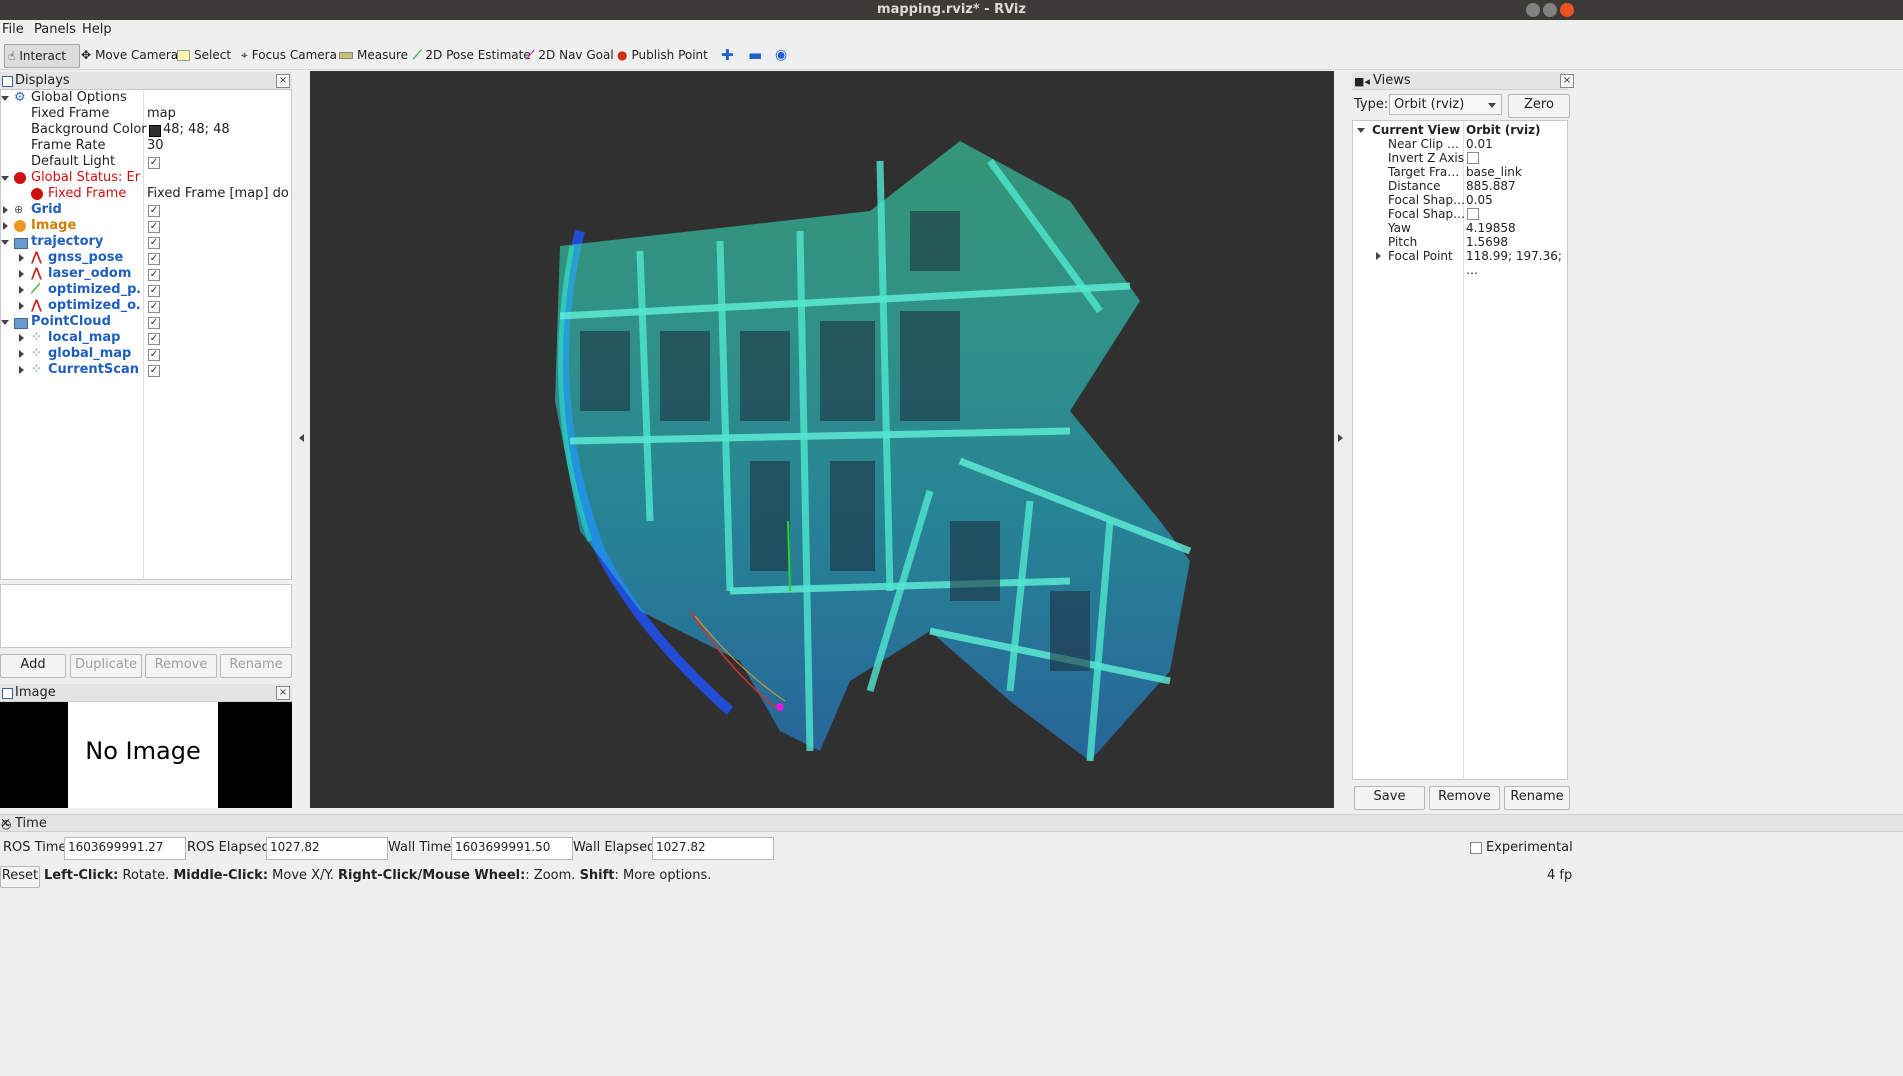  Describe the element at coordinates (86, 55) in the screenshot. I see `move-icon: ✥` at that location.